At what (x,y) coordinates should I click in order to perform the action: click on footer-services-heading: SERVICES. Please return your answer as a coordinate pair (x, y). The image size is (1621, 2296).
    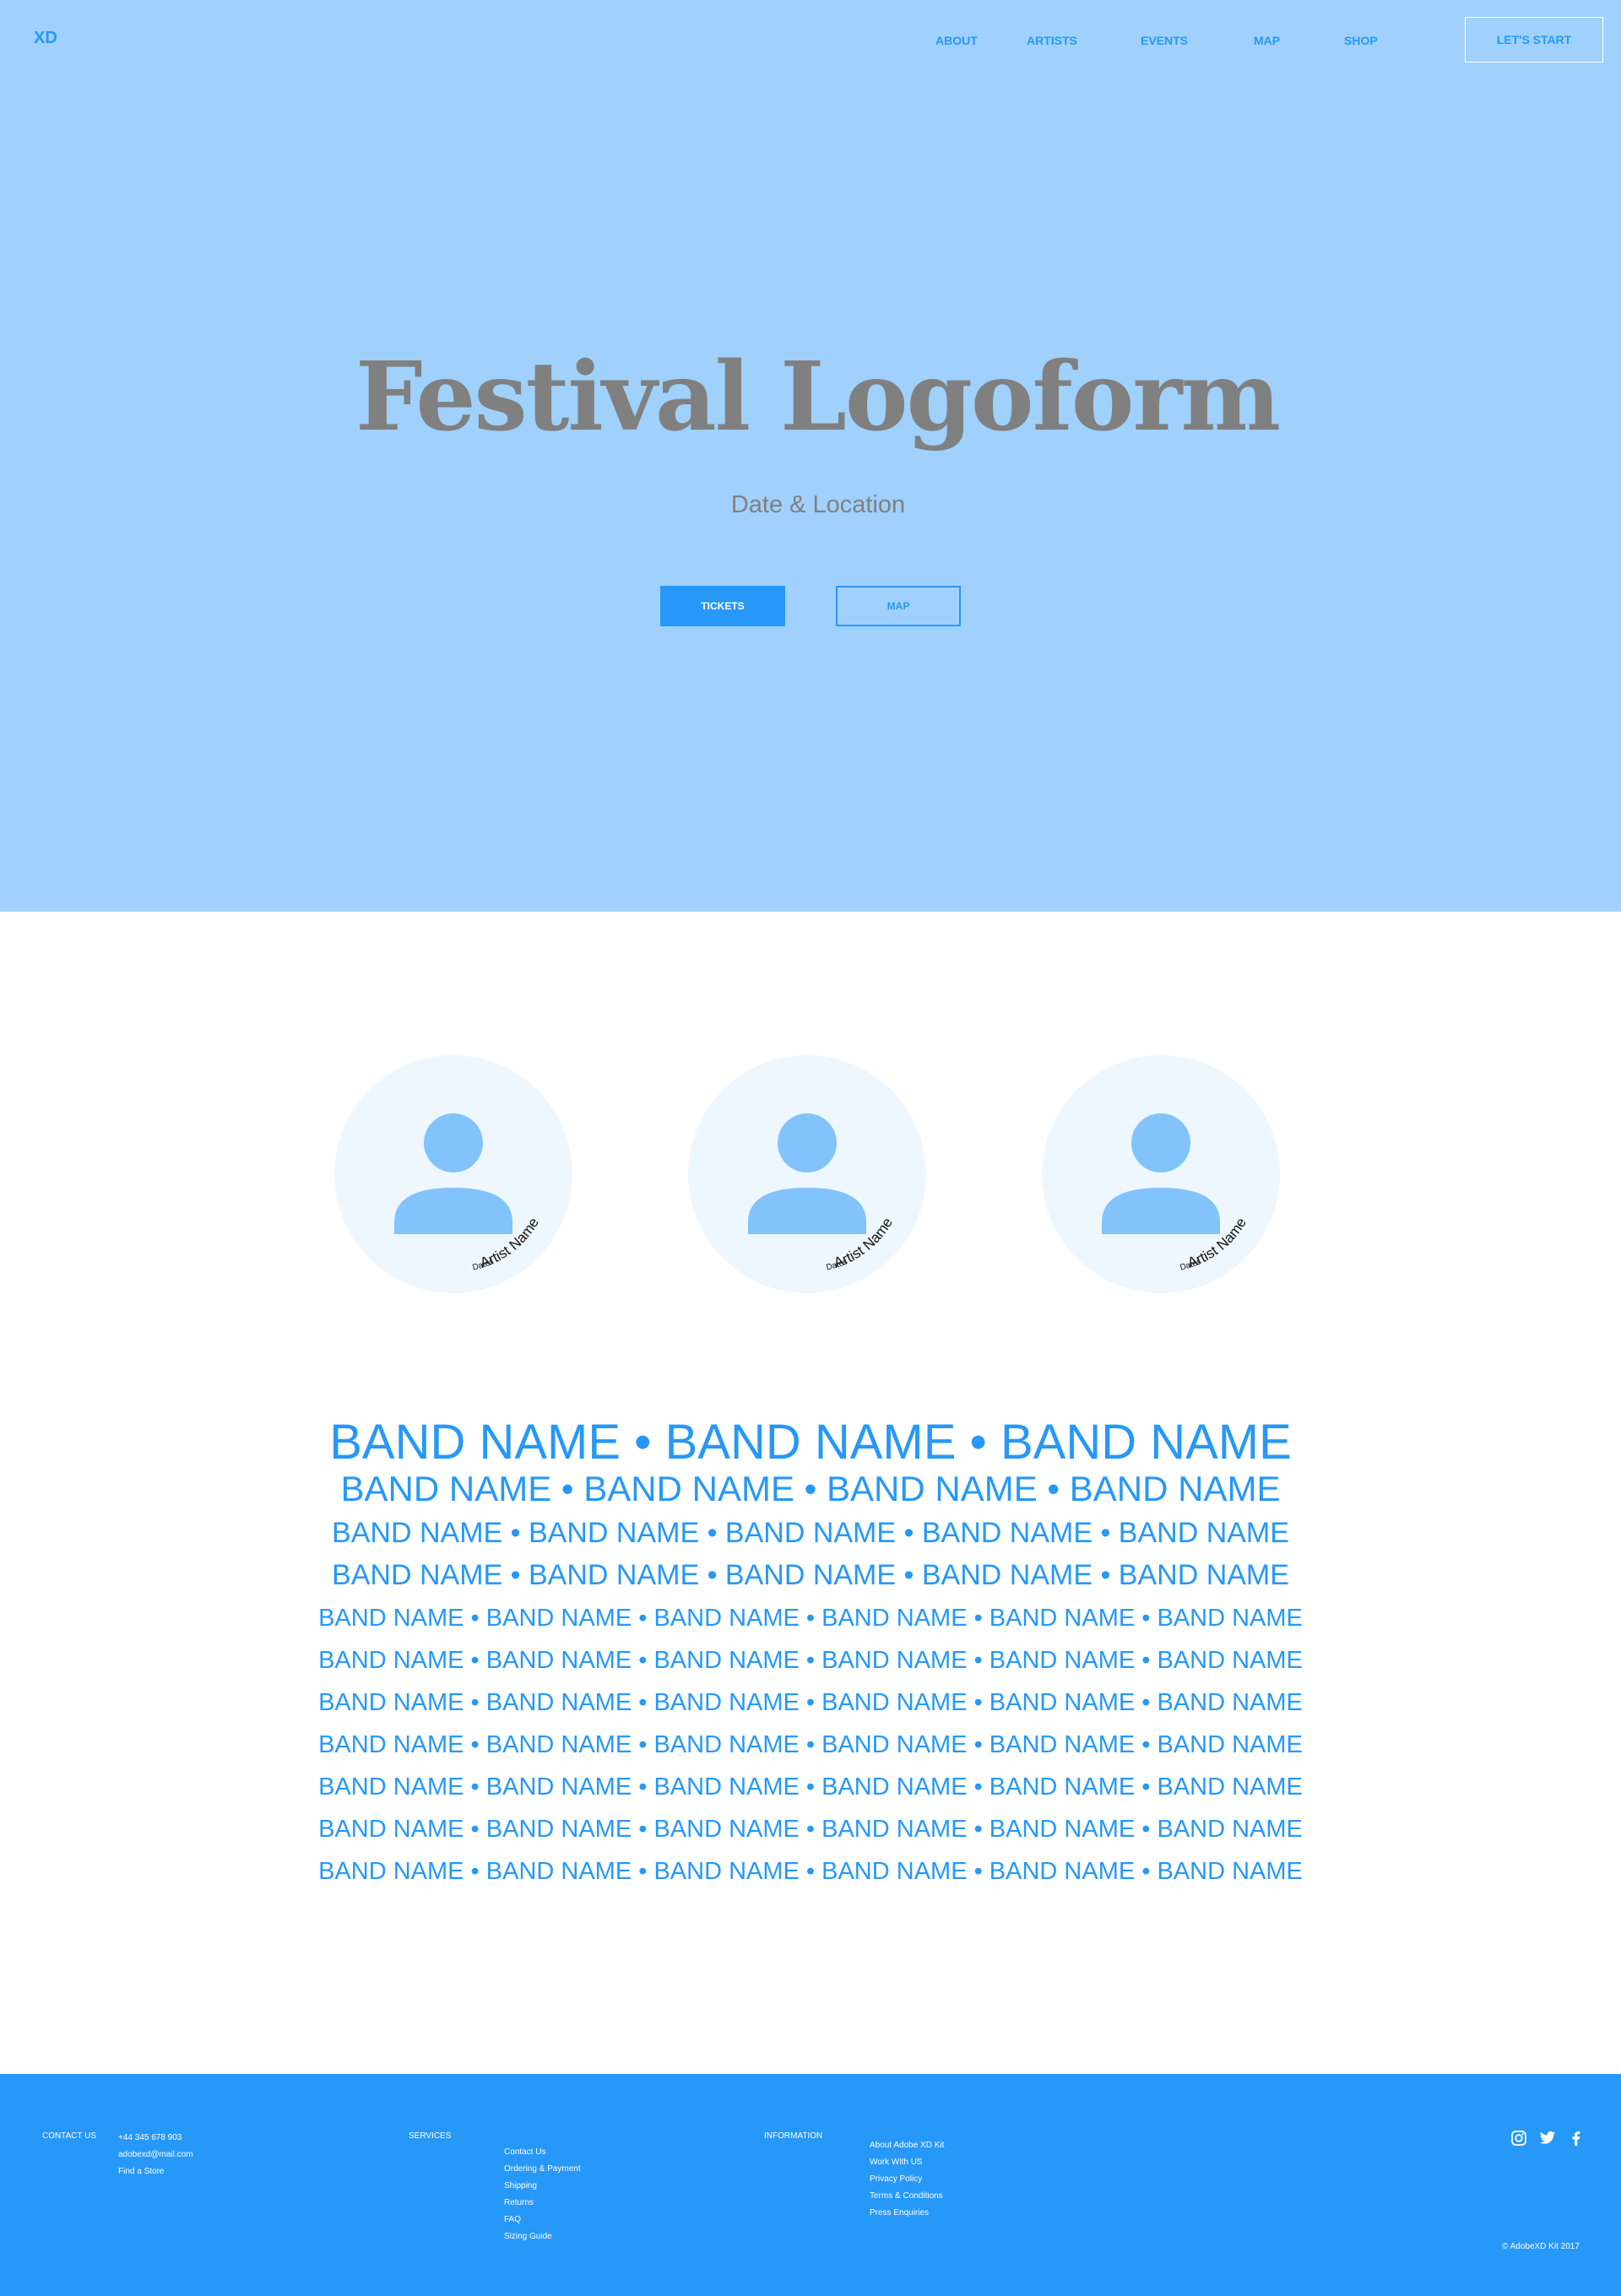
    Looking at the image, I should click on (430, 2136).